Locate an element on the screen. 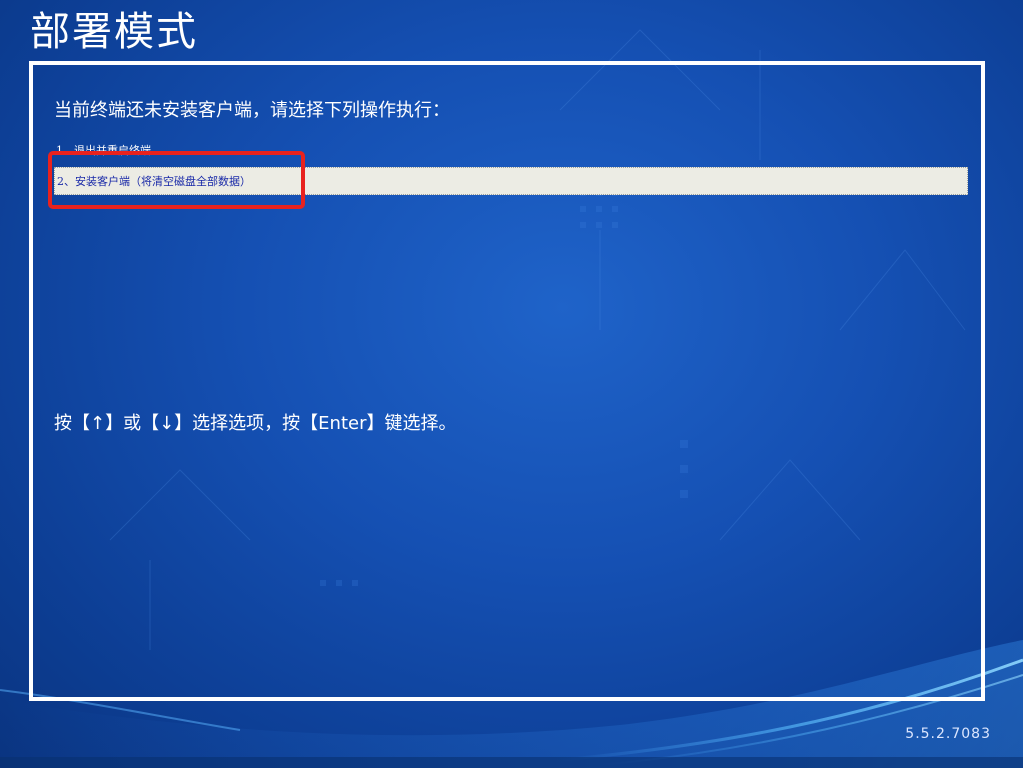  page-title: 部署模式 is located at coordinates (114, 32).